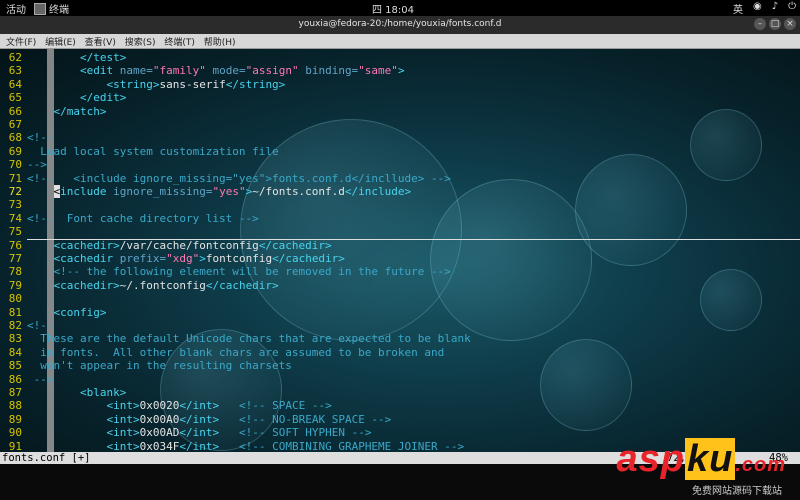 The height and width of the screenshot is (500, 800). Describe the element at coordinates (80, 312) in the screenshot. I see `line-text: <config>` at that location.